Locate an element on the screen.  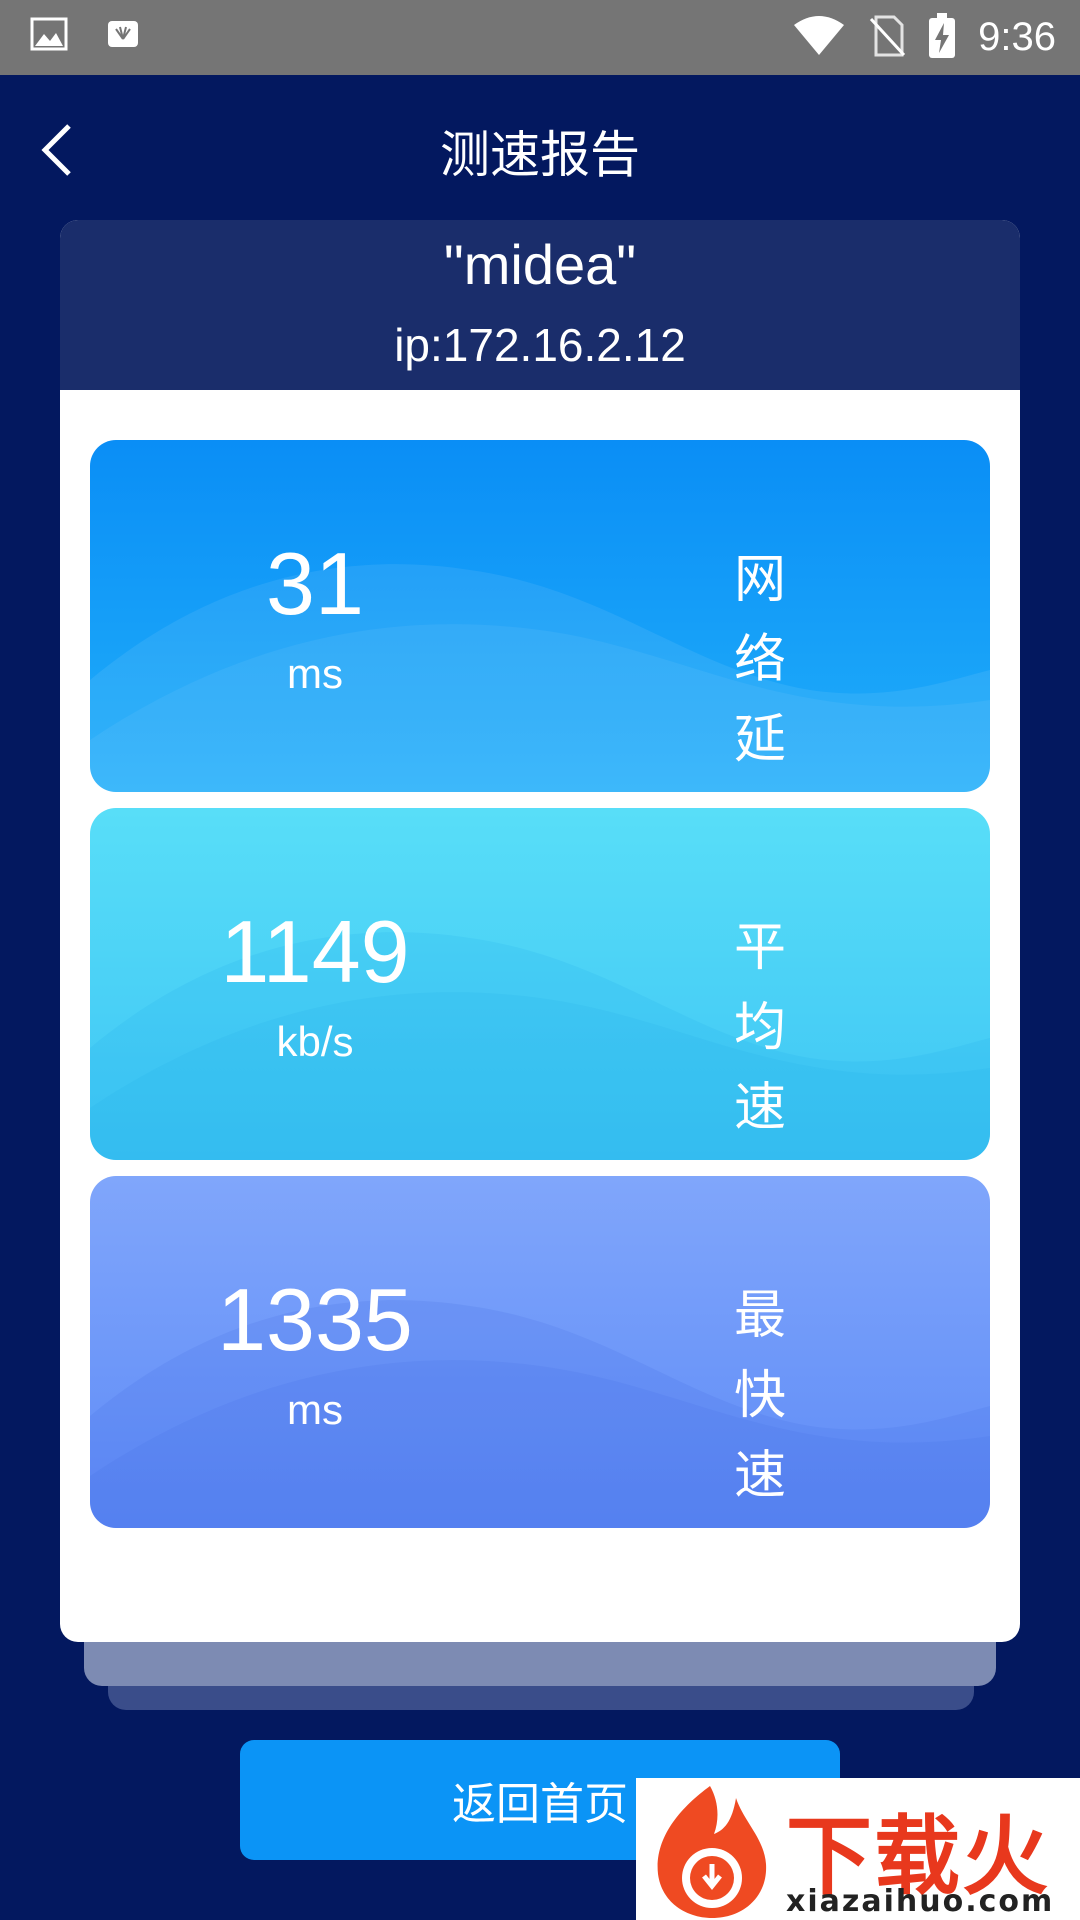
fastest-speed-label-line1: 最快 is located at coordinates (759, 1356).